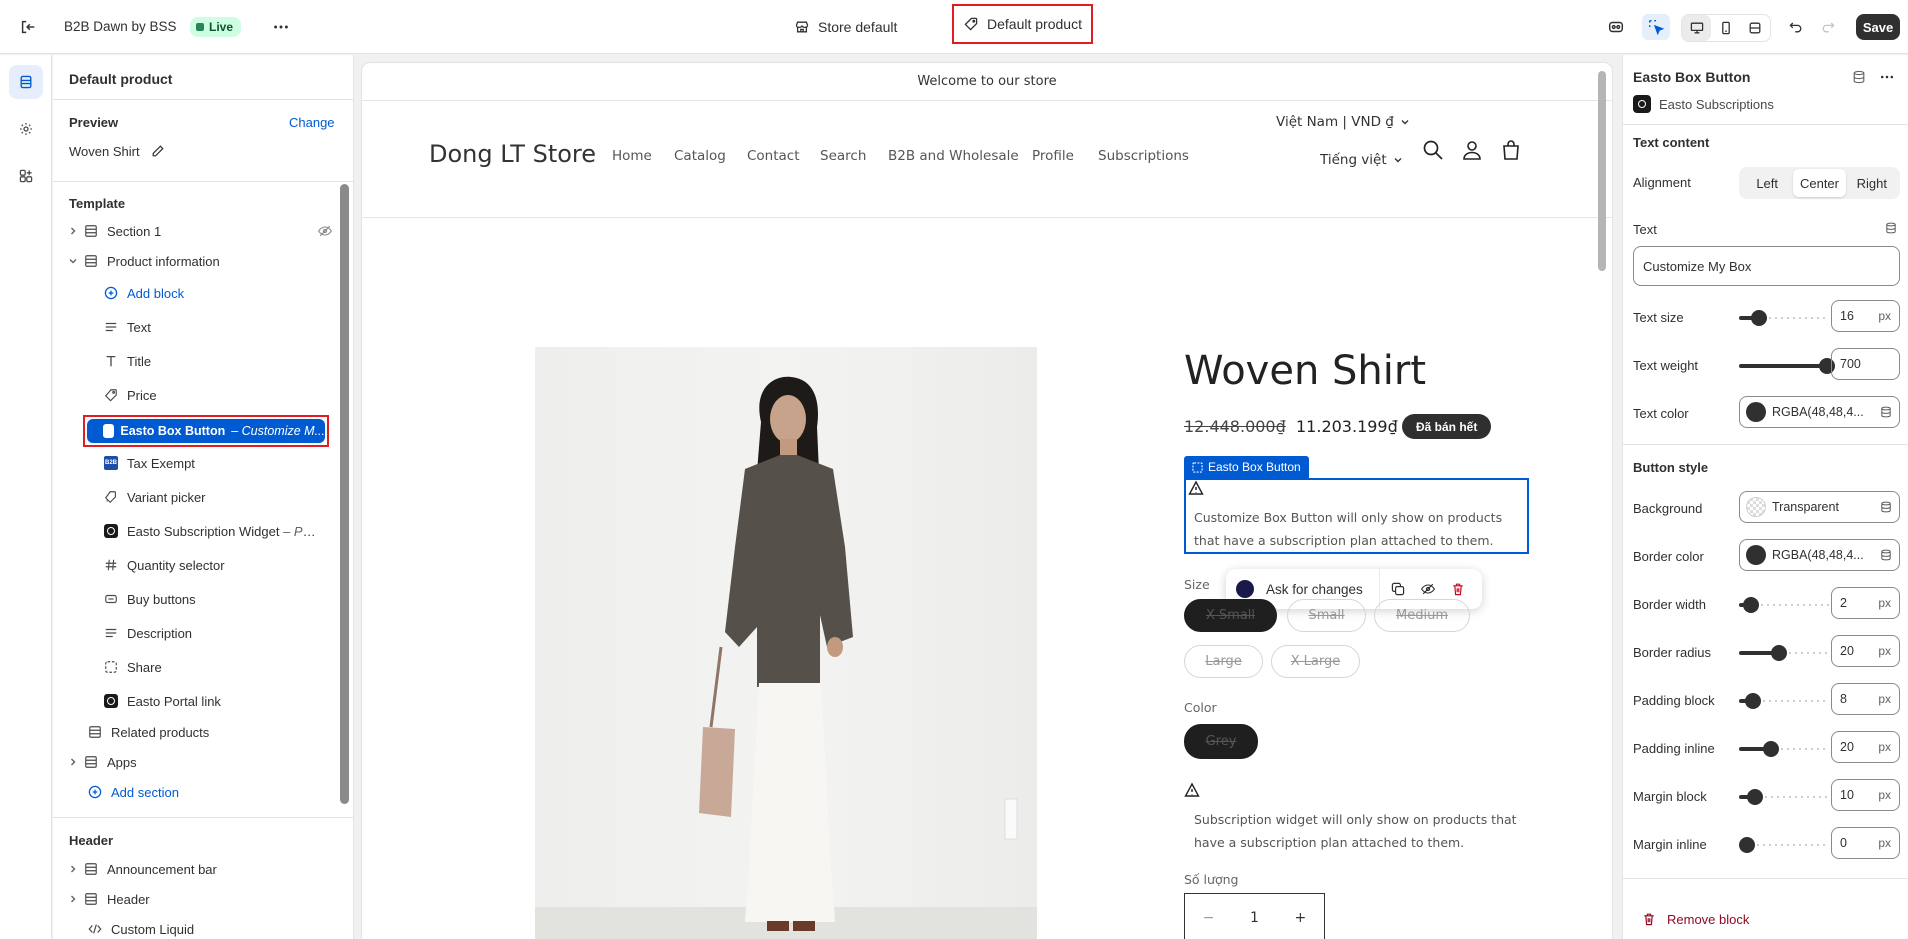  What do you see at coordinates (1865, 651) in the screenshot?
I see `border-radius-input: 20 px` at bounding box center [1865, 651].